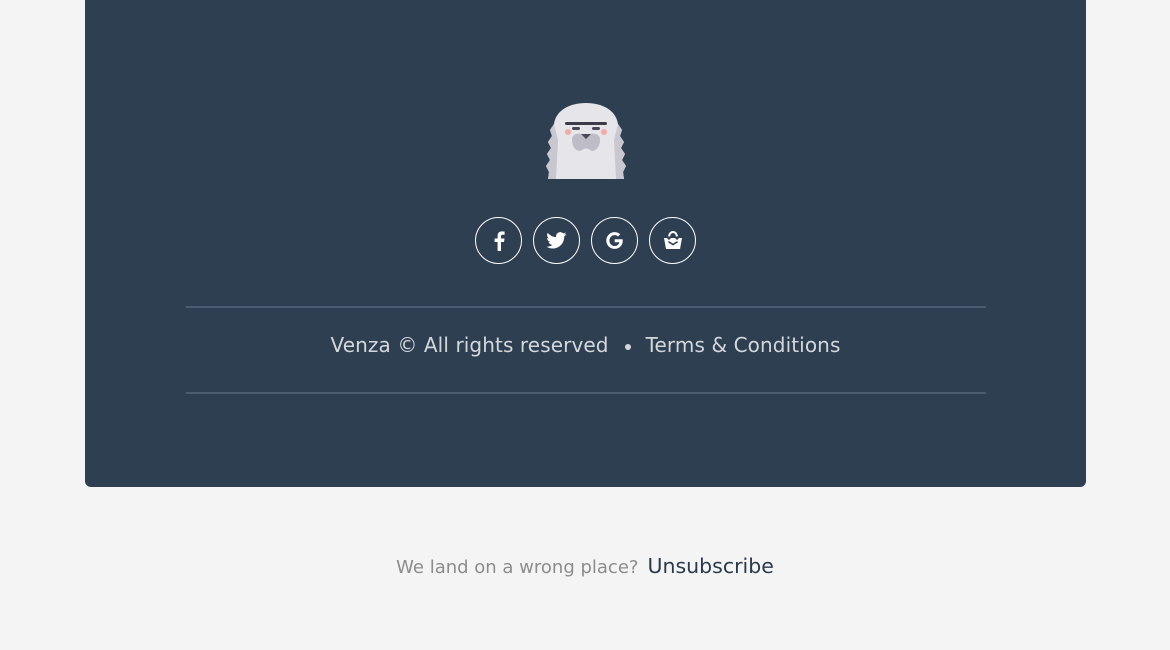 Image resolution: width=1170 pixels, height=650 pixels. What do you see at coordinates (586, 393) in the screenshot?
I see `divider-bottom` at bounding box center [586, 393].